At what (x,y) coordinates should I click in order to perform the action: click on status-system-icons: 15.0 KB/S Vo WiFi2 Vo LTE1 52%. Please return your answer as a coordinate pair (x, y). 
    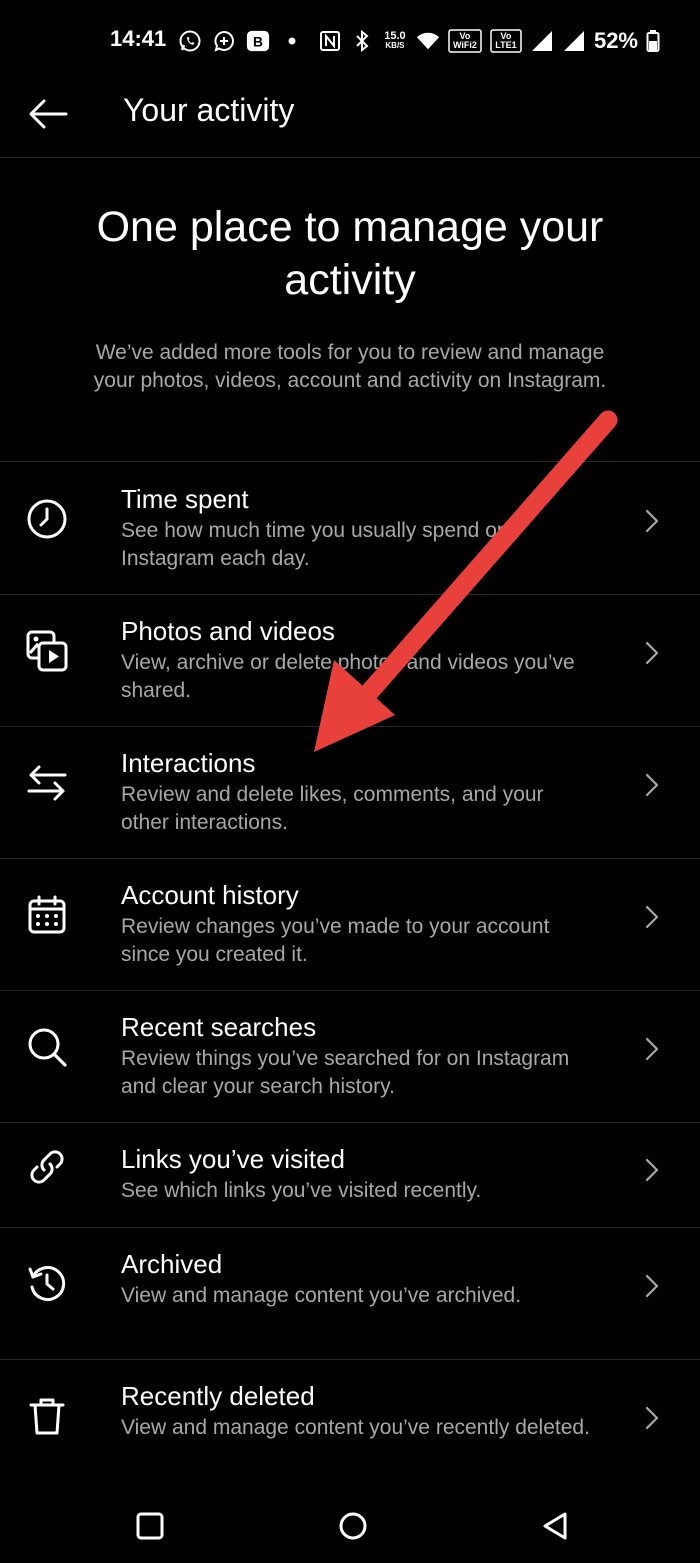
    Looking at the image, I should click on (489, 41).